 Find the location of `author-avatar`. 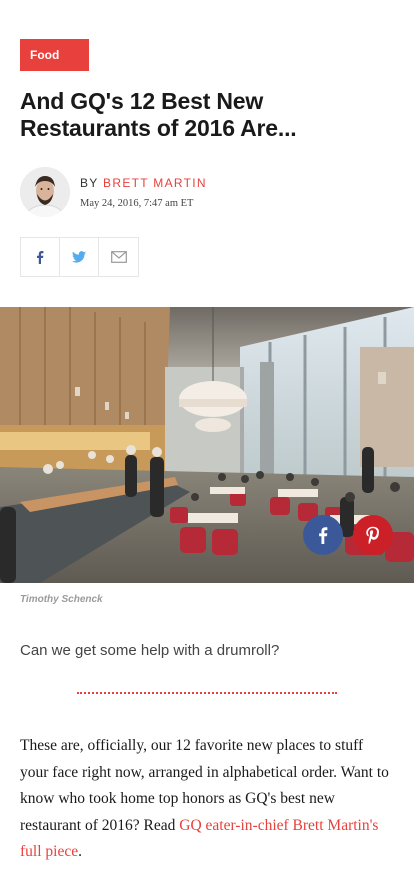

author-avatar is located at coordinates (45, 192).